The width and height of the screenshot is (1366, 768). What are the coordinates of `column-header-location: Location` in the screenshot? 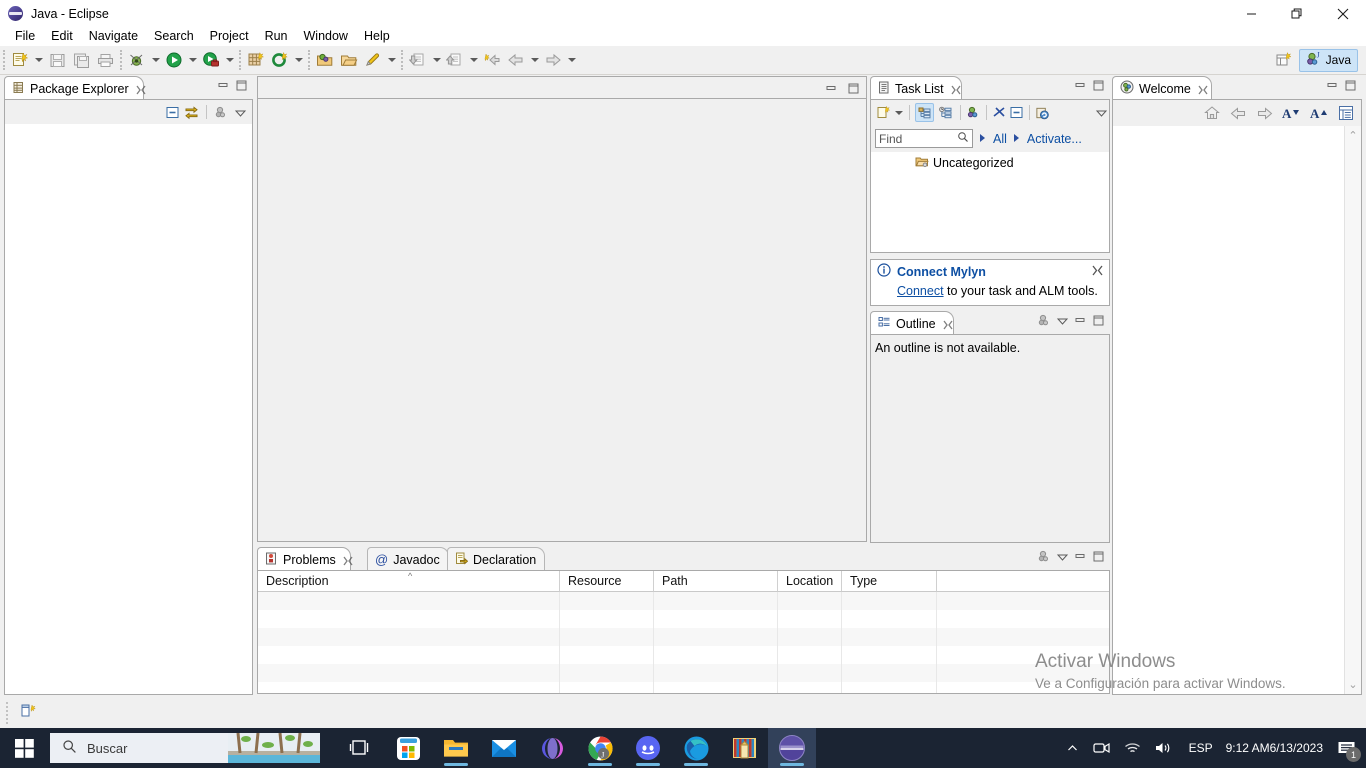 It's located at (810, 581).